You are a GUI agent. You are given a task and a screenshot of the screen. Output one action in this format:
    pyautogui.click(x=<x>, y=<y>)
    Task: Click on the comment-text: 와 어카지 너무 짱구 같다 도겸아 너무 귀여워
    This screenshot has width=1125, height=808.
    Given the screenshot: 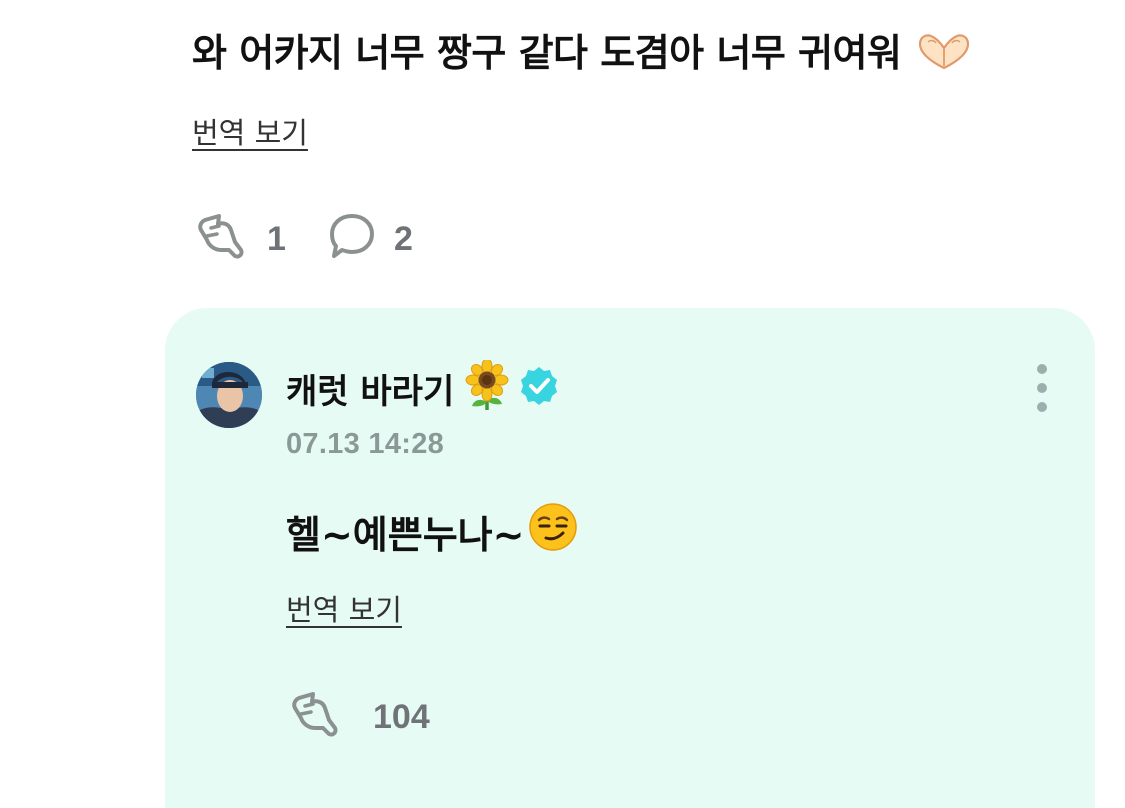 What is the action you would take?
    pyautogui.click(x=582, y=51)
    